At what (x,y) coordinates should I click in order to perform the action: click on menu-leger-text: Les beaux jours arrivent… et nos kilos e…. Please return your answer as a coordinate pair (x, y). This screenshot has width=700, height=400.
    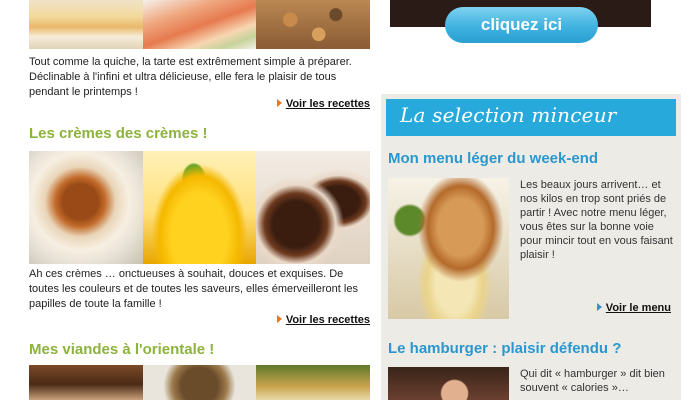
    Looking at the image, I should click on (596, 220).